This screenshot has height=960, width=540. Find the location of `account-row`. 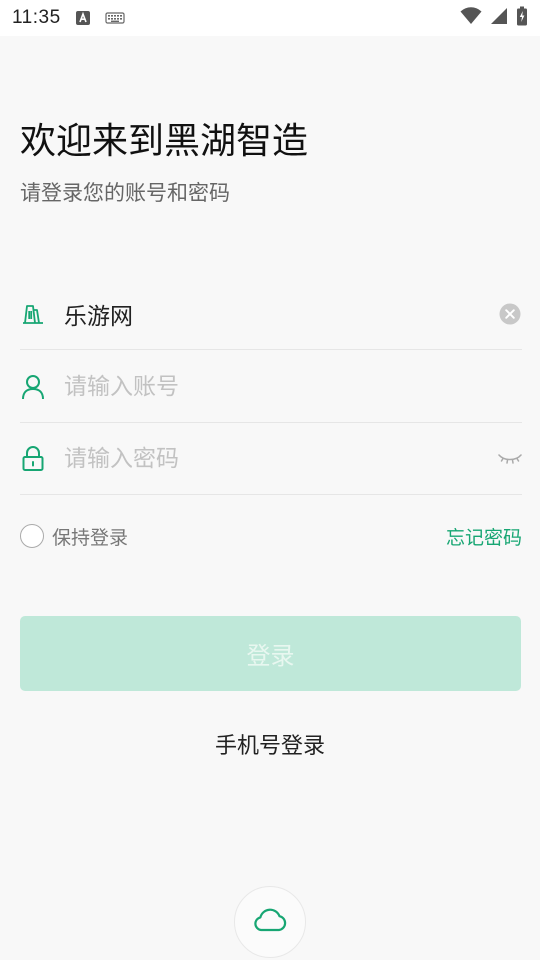

account-row is located at coordinates (271, 387).